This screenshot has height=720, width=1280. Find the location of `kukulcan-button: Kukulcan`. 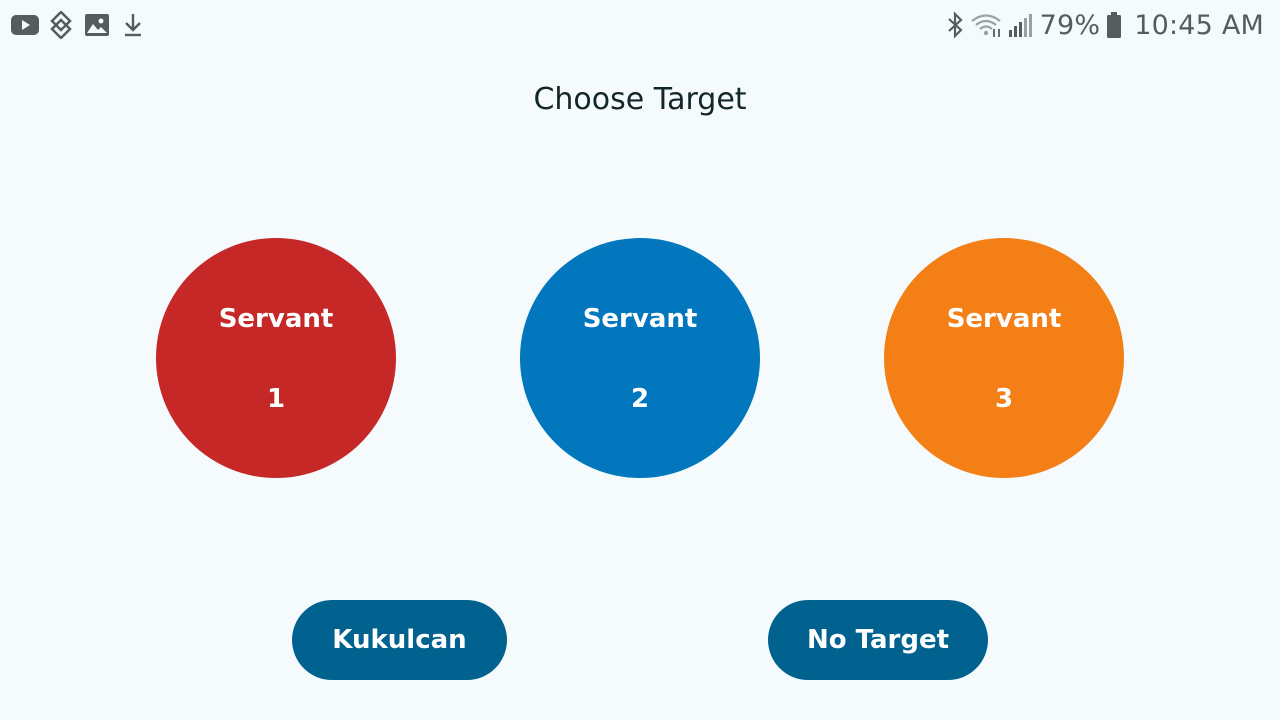

kukulcan-button: Kukulcan is located at coordinates (399, 640).